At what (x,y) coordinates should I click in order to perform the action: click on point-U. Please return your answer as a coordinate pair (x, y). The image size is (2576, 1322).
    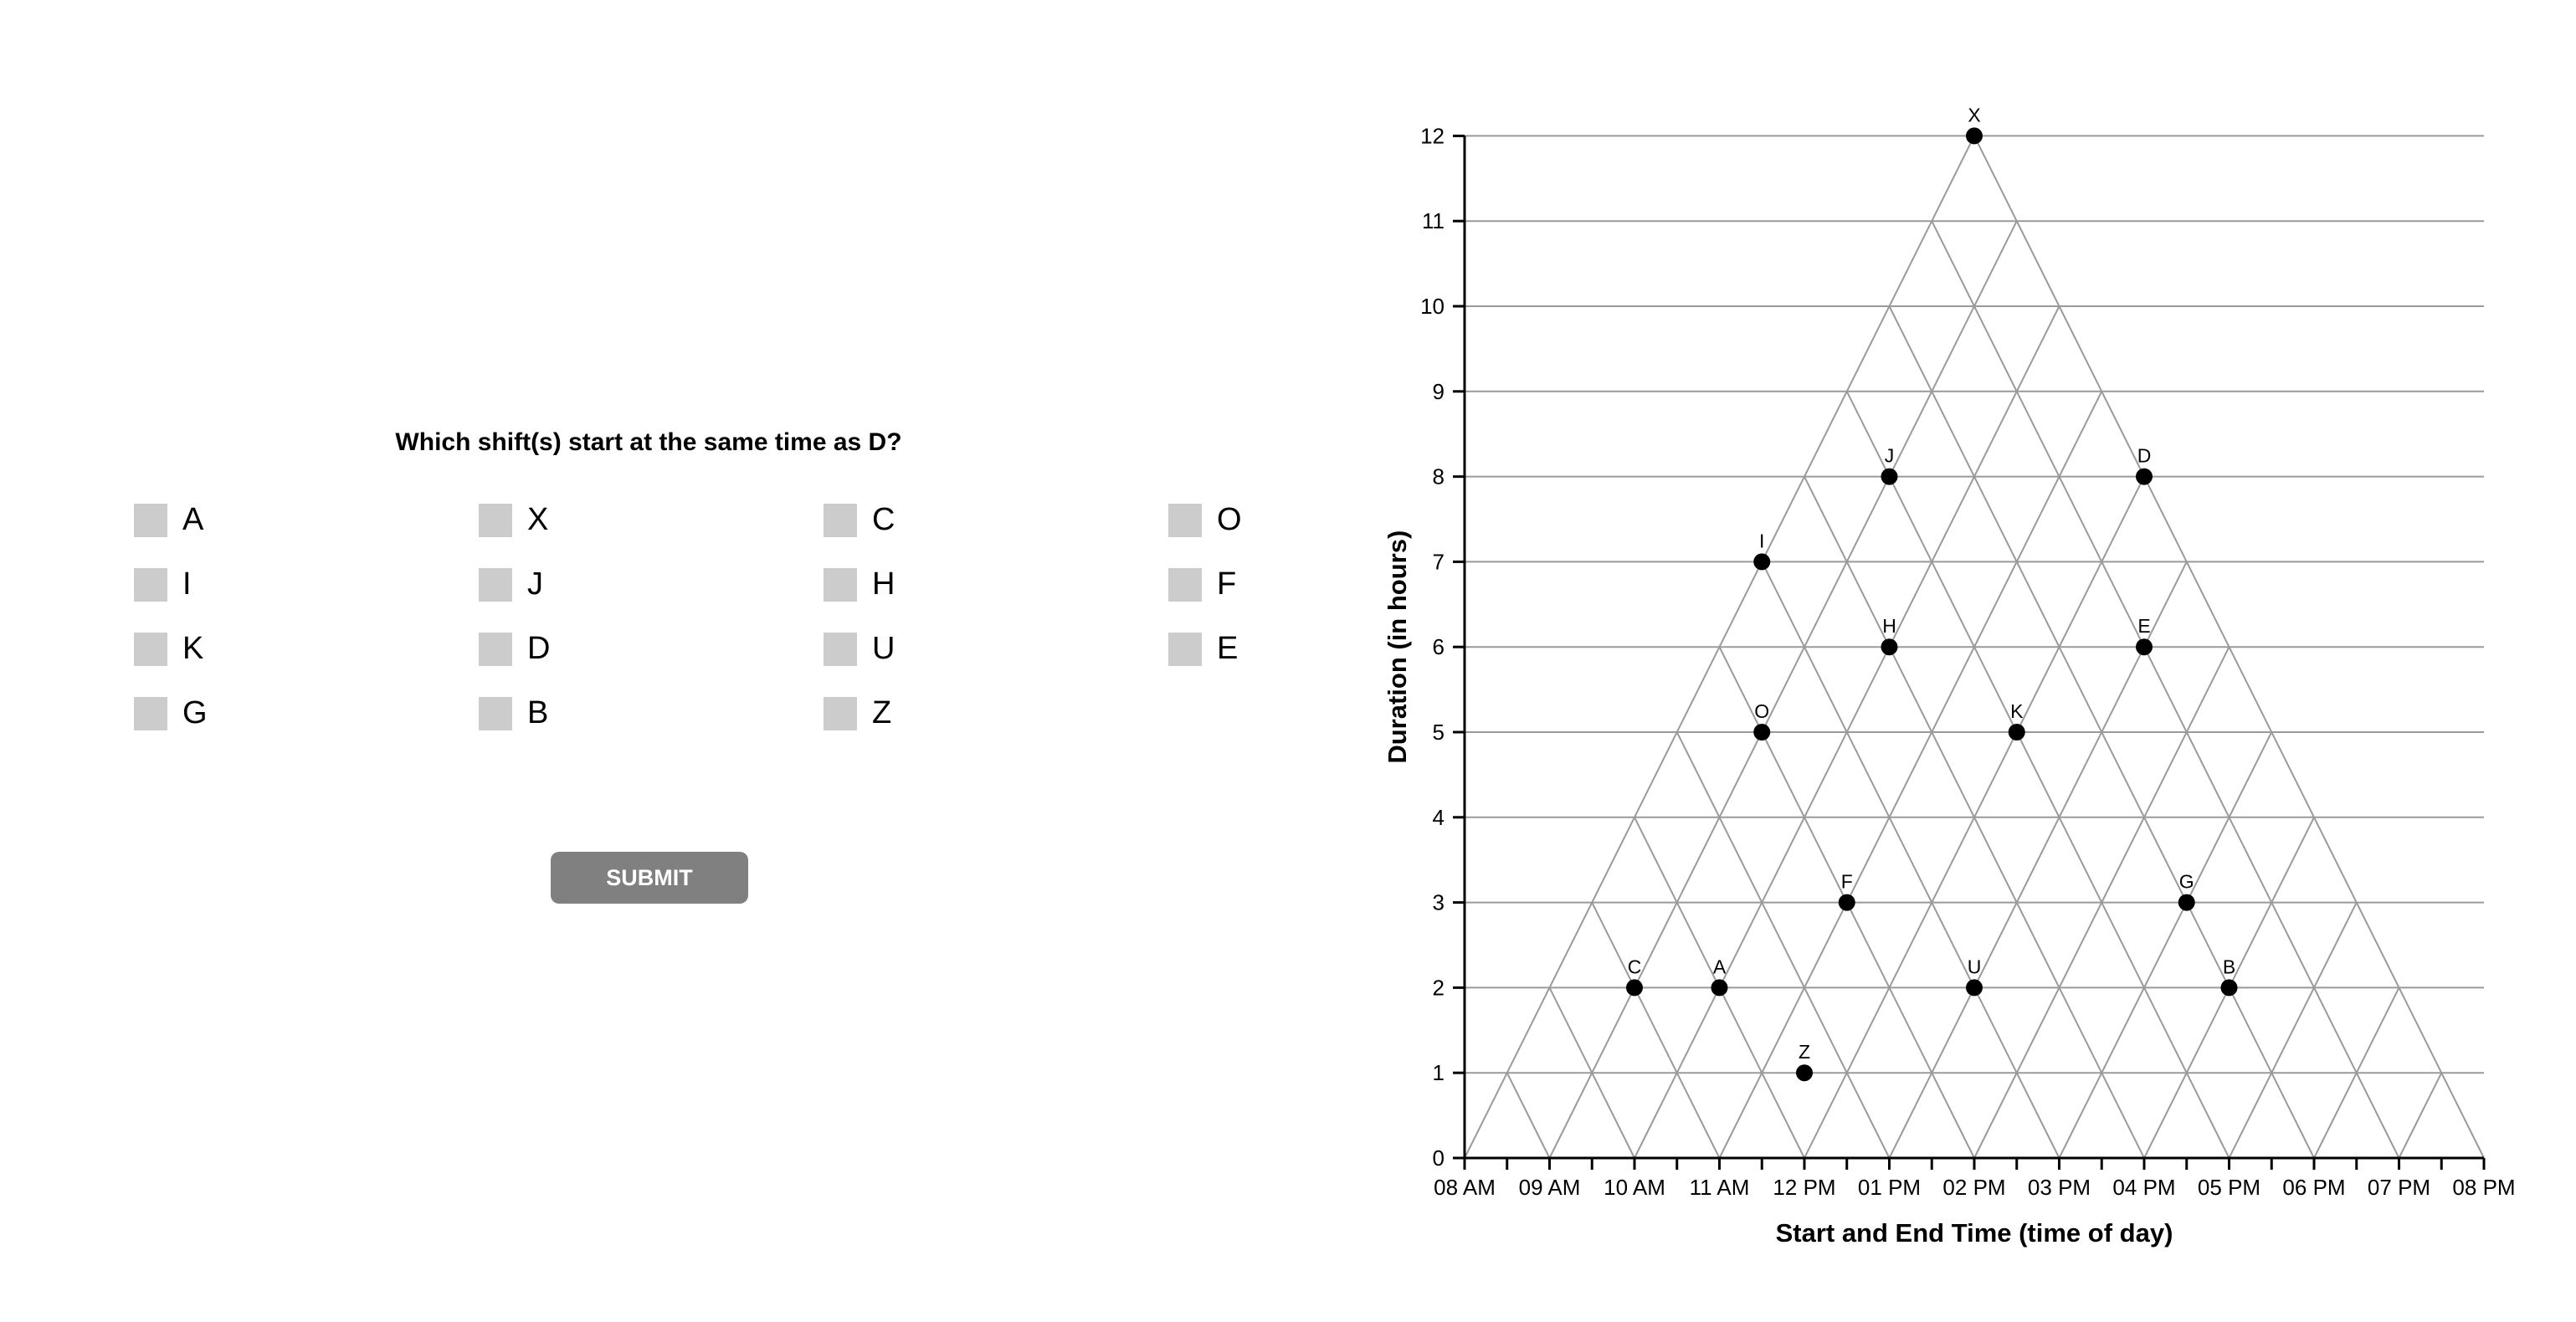
    Looking at the image, I should click on (1974, 988).